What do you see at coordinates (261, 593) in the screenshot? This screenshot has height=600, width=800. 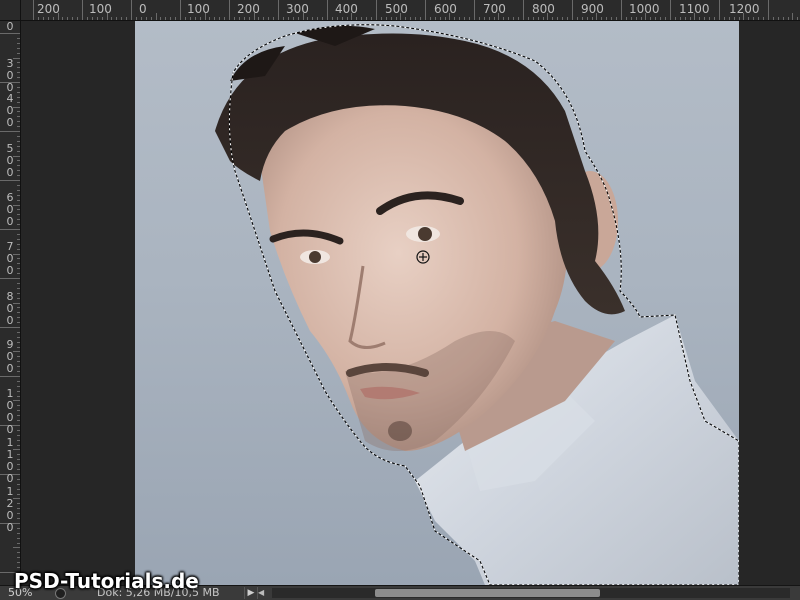 I see `scroll-left-arrow-icon: ◀` at bounding box center [261, 593].